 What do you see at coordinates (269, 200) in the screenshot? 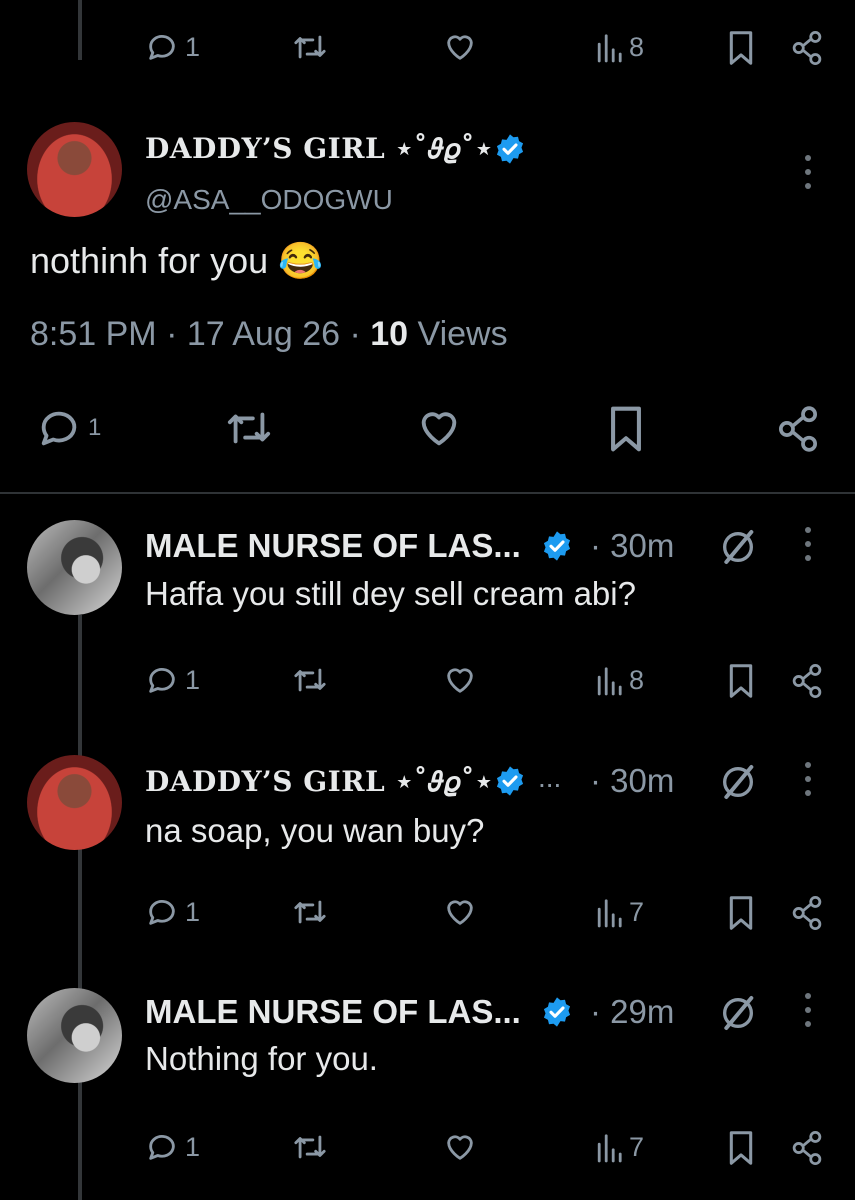
I see `handle: @ASA__ODOGWU` at bounding box center [269, 200].